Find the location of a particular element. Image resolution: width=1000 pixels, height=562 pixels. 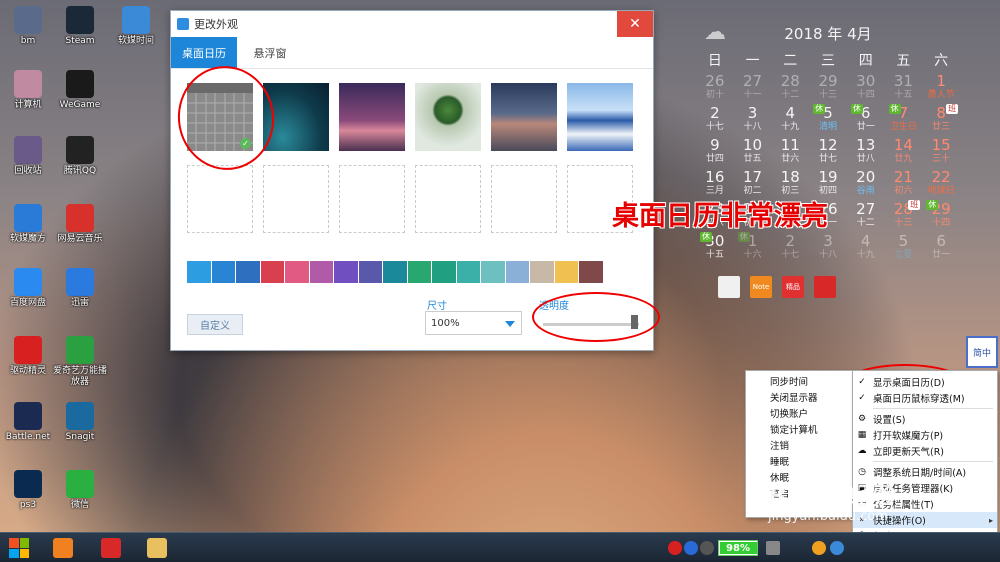

close-button: ✕ is located at coordinates (635, 24).